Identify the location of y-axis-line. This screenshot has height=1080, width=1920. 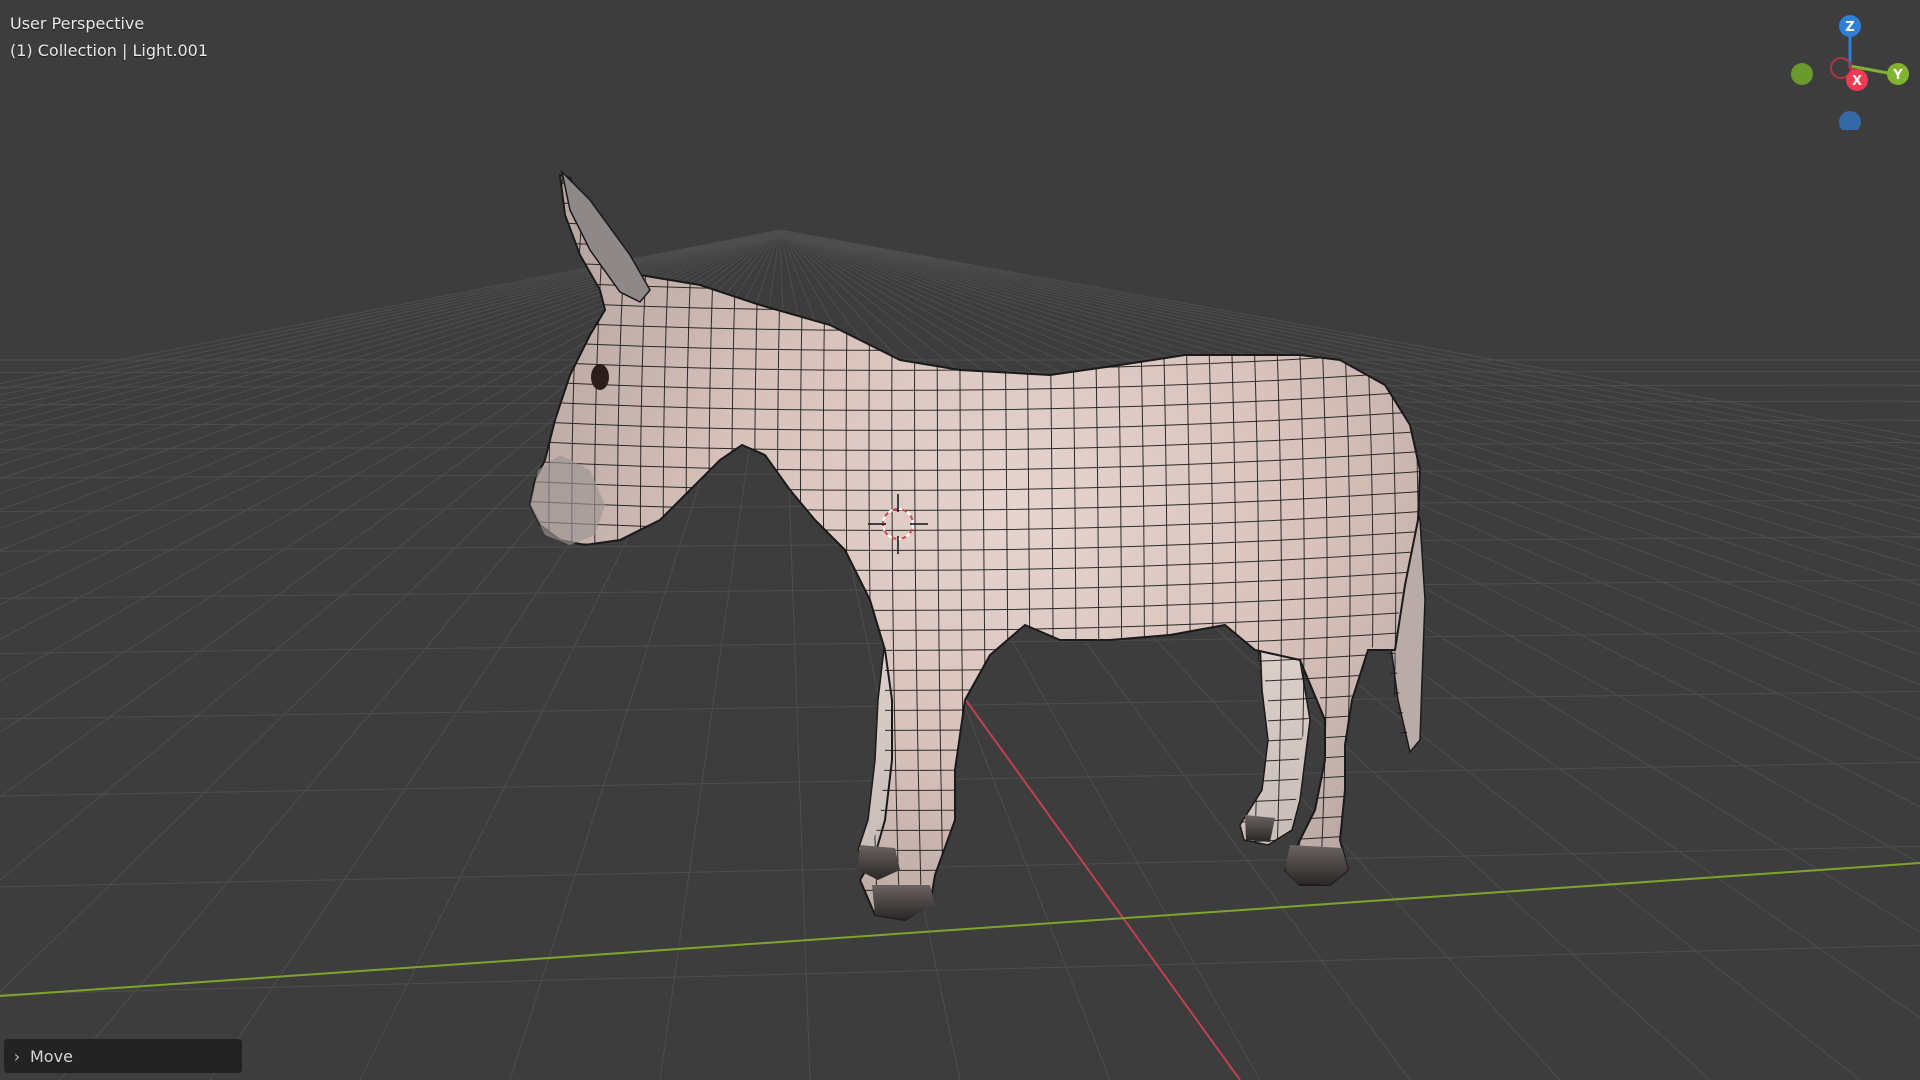
(960, 929).